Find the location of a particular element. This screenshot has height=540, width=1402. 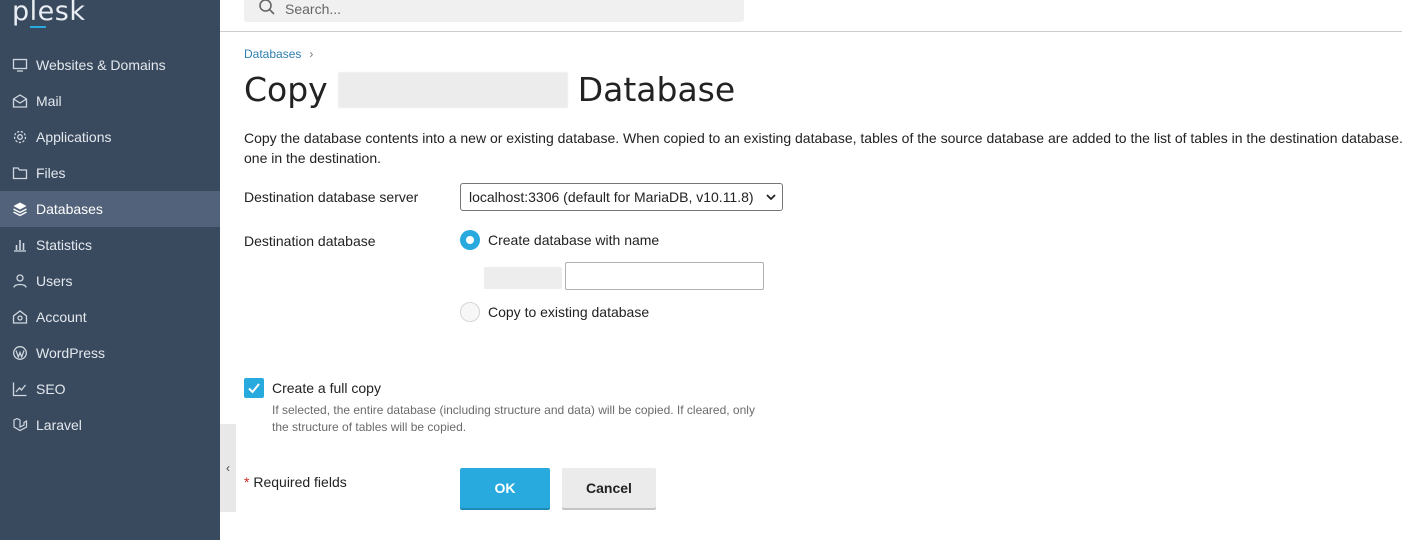

required-fields-note: * Required fields is located at coordinates (295, 482).